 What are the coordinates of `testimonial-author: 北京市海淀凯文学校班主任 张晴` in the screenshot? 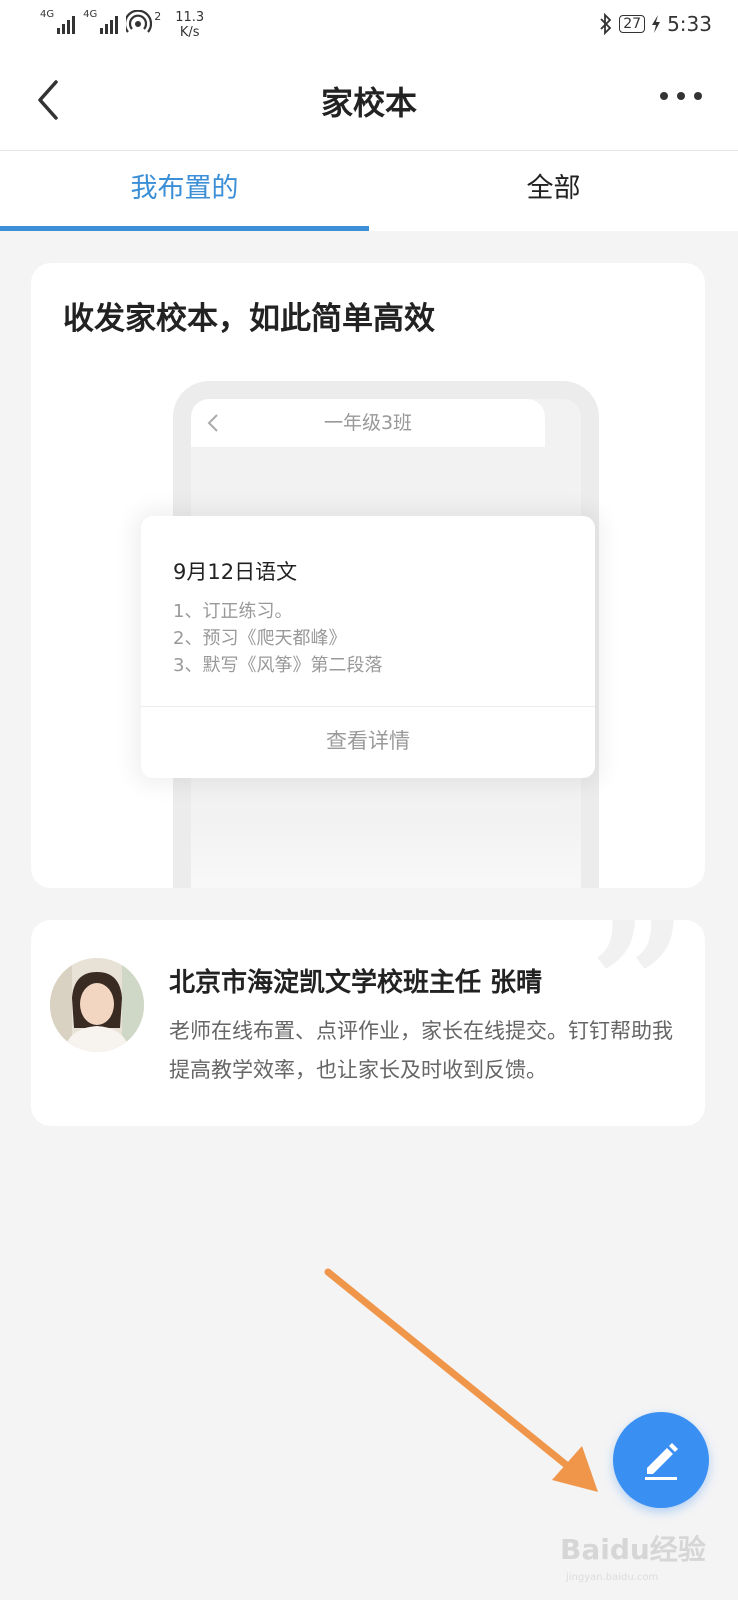 It's located at (356, 983).